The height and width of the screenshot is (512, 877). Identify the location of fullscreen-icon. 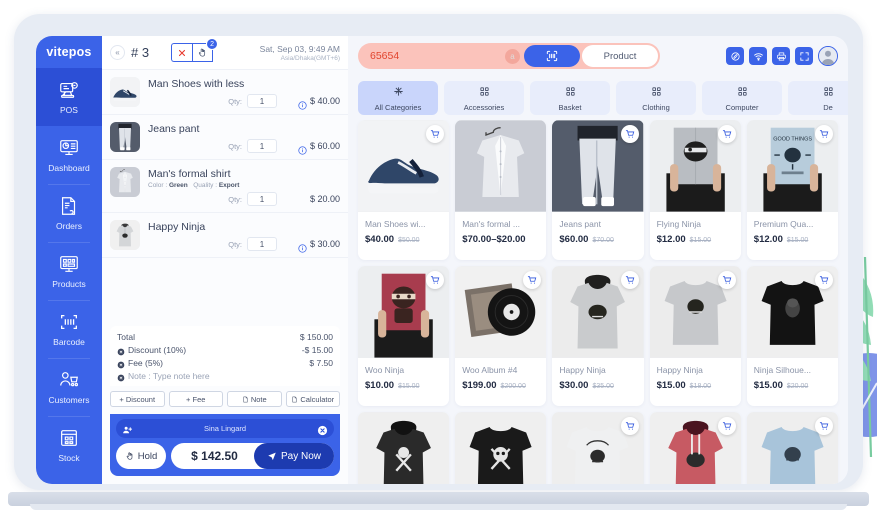
(804, 56).